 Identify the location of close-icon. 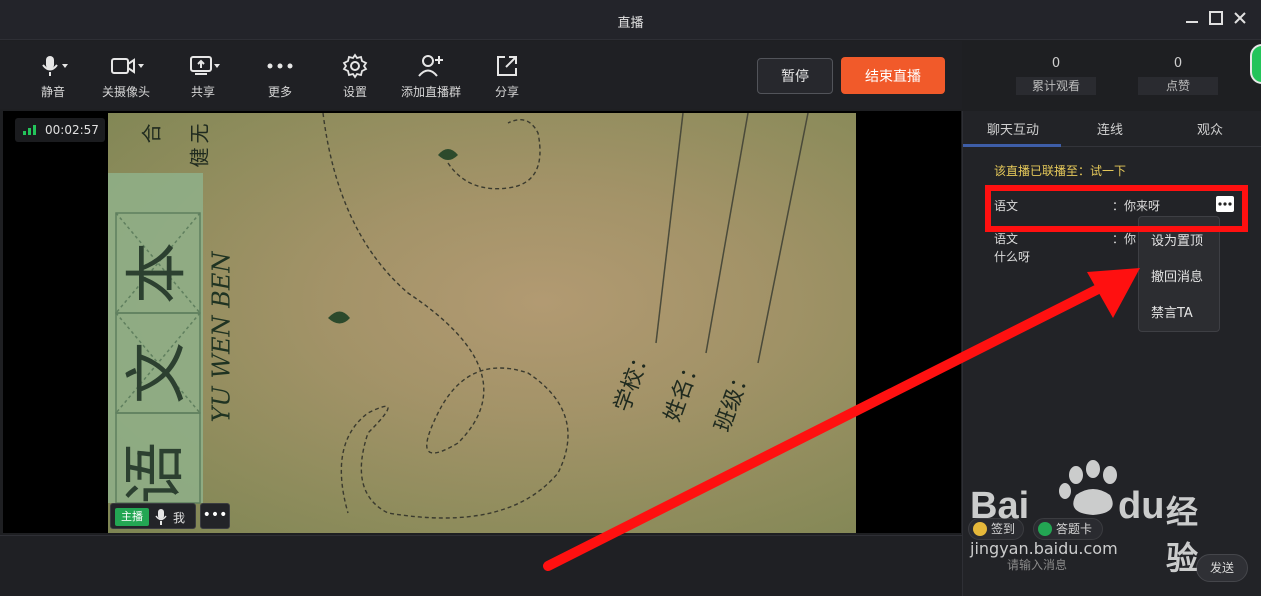
(1240, 18).